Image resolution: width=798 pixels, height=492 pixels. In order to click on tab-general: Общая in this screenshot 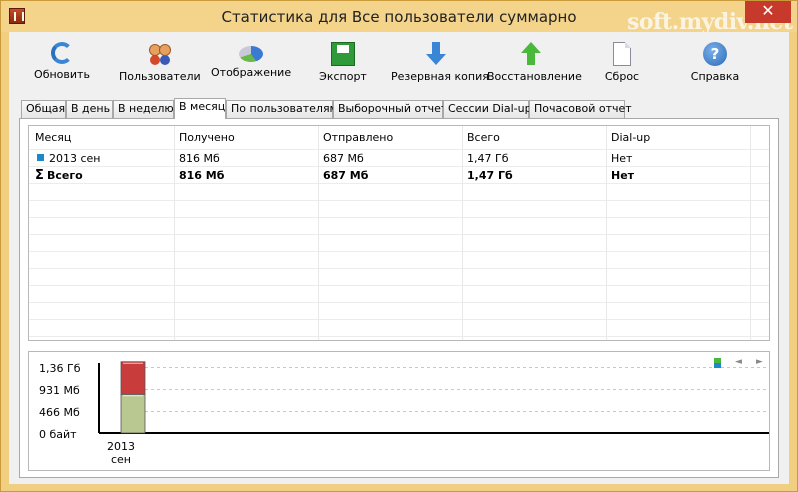, I will do `click(43, 109)`.